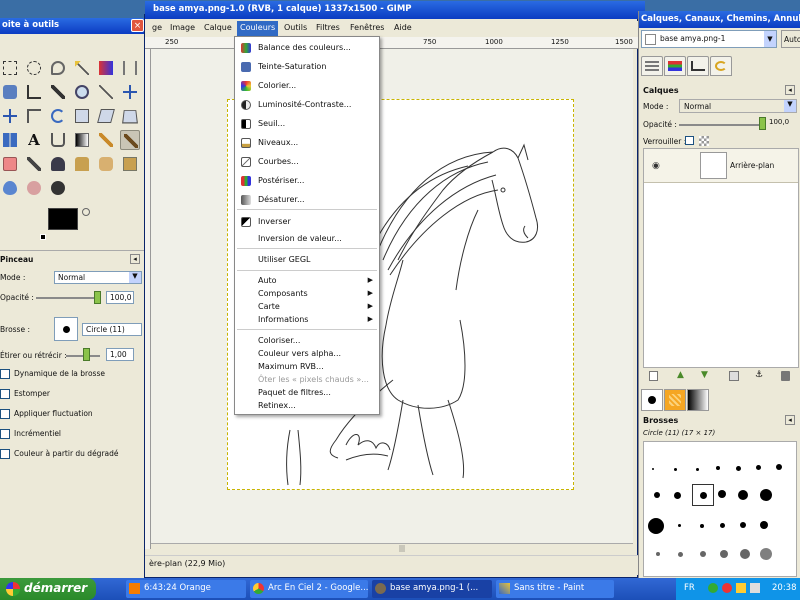 The image size is (800, 600). Describe the element at coordinates (653, 376) in the screenshot. I see `new-layer-icon` at that location.